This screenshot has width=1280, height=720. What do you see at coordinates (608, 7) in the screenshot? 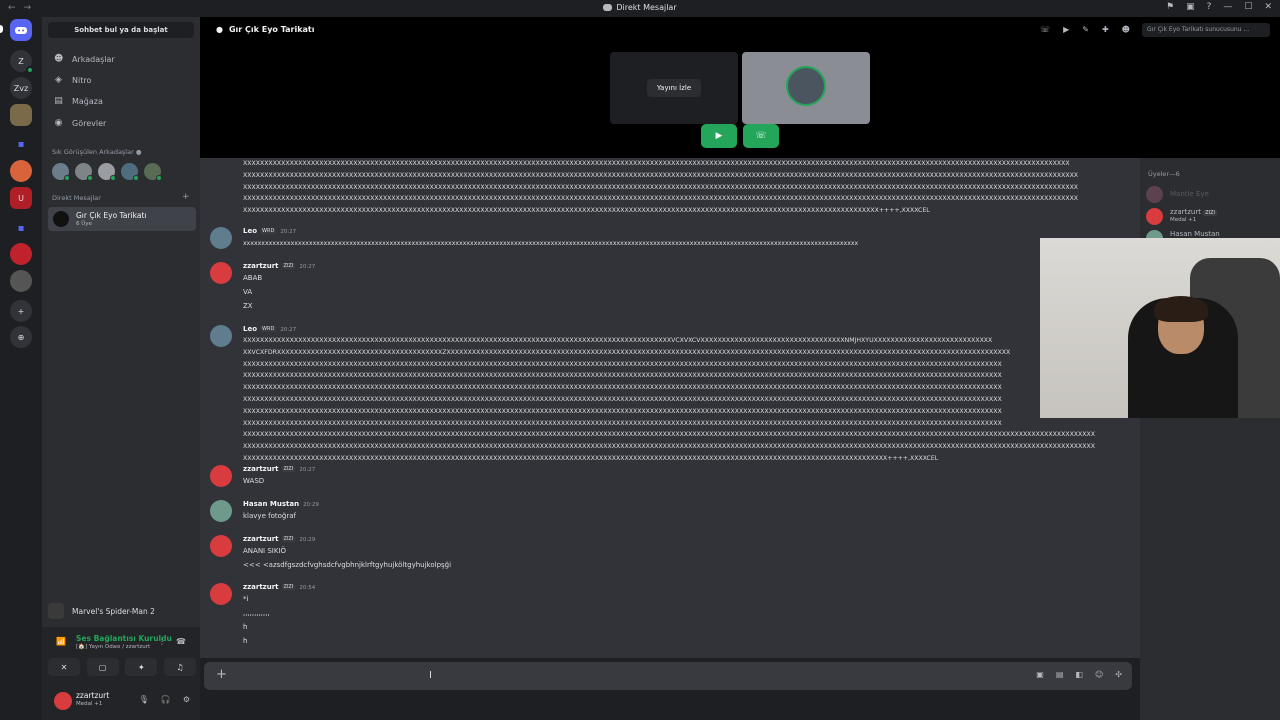
I see `discord-logo-icon` at bounding box center [608, 7].